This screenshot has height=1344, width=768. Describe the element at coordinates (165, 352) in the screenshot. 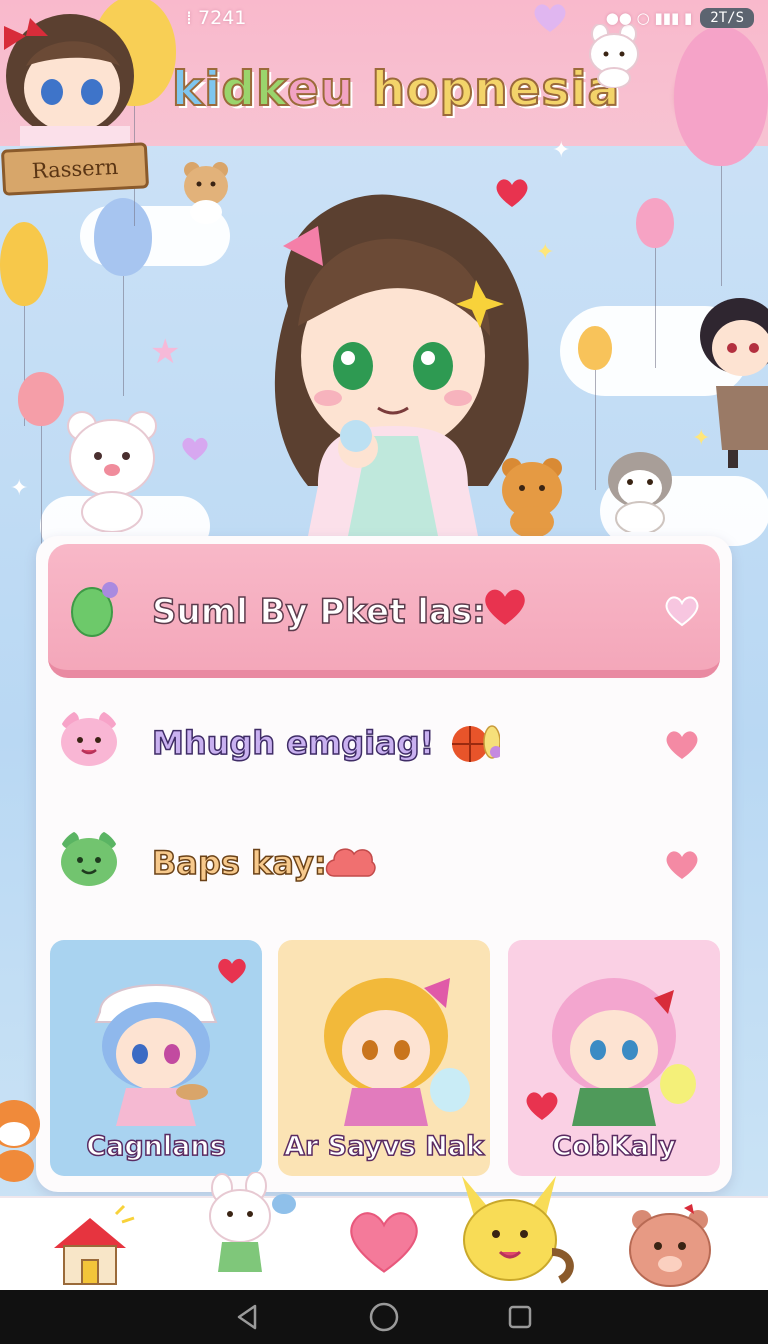

I see `star-icon: ★` at that location.